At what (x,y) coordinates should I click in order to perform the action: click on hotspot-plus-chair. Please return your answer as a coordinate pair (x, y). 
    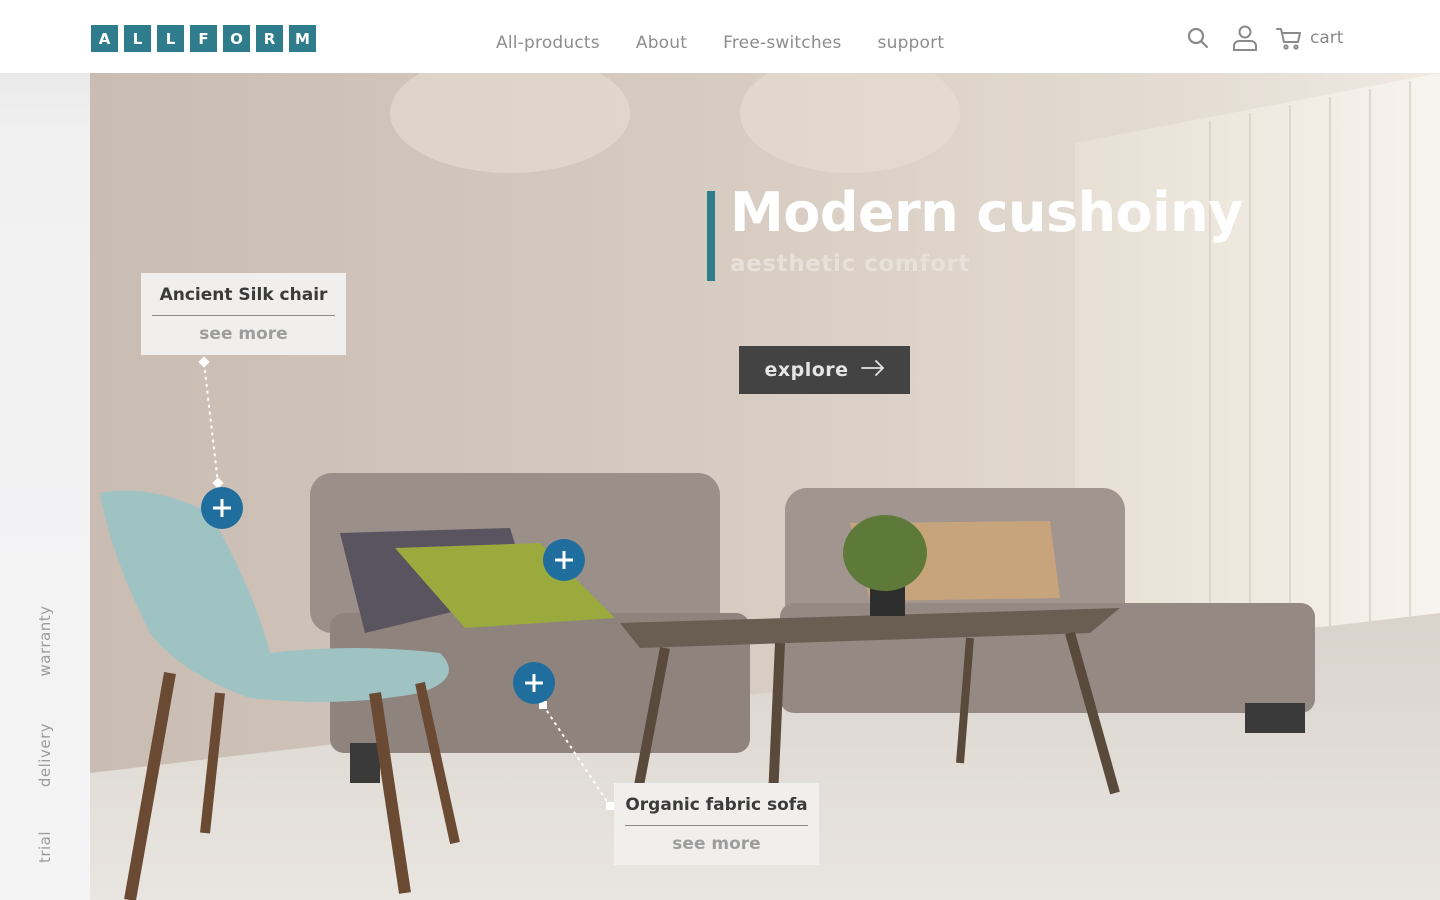
    Looking at the image, I should click on (222, 508).